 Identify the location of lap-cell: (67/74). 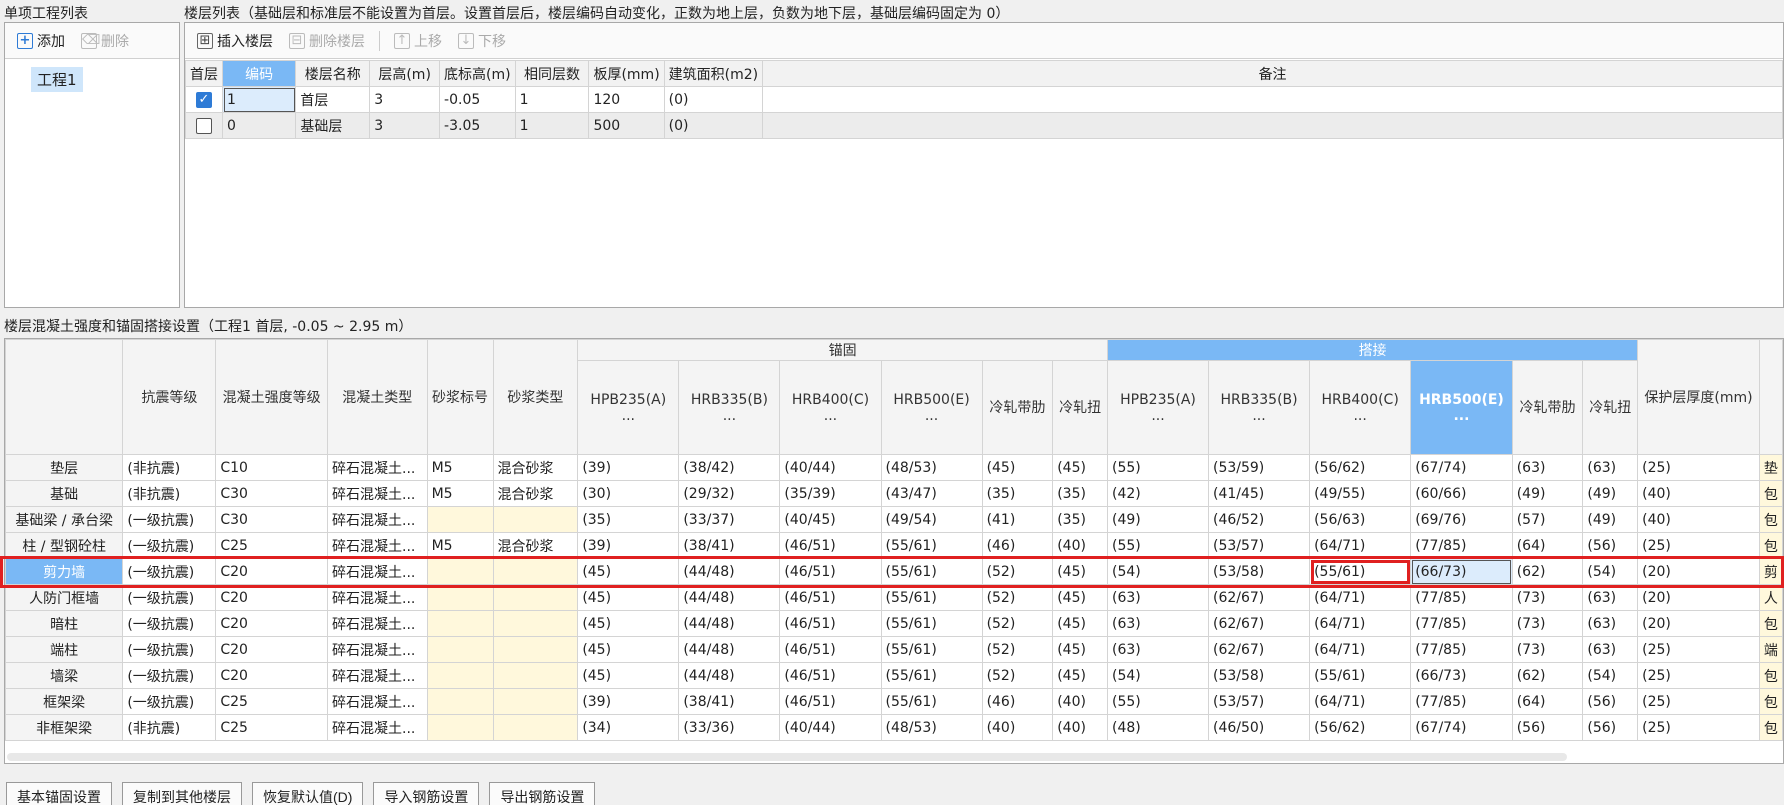
(1461, 467).